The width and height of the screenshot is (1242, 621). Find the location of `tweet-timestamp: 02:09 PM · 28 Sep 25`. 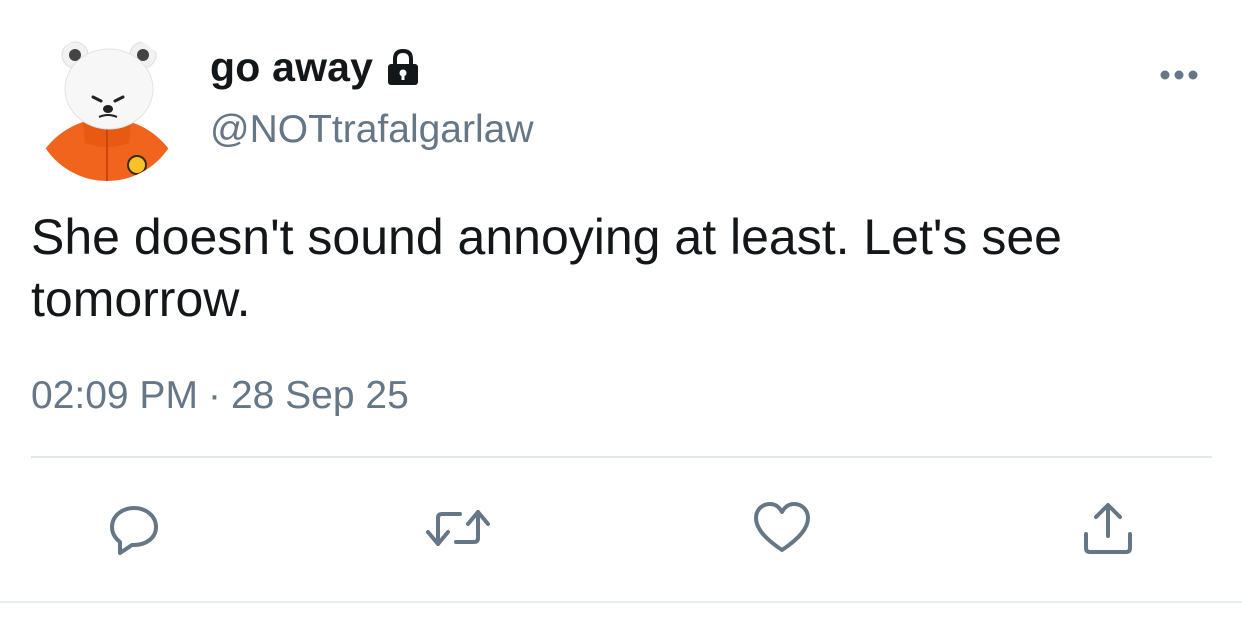

tweet-timestamp: 02:09 PM · 28 Sep 25 is located at coordinates (220, 396).